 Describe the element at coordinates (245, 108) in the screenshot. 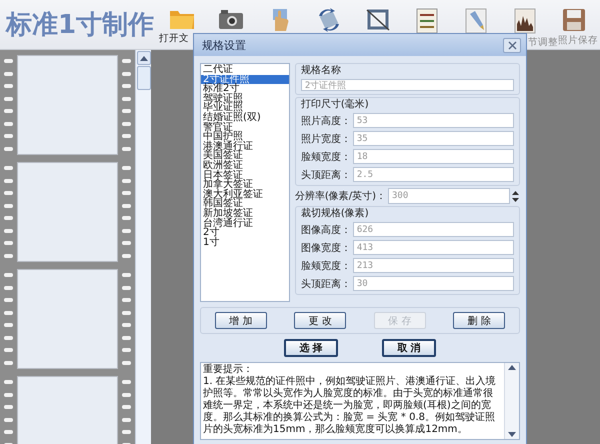

I see `list-item: 毕业证照` at that location.